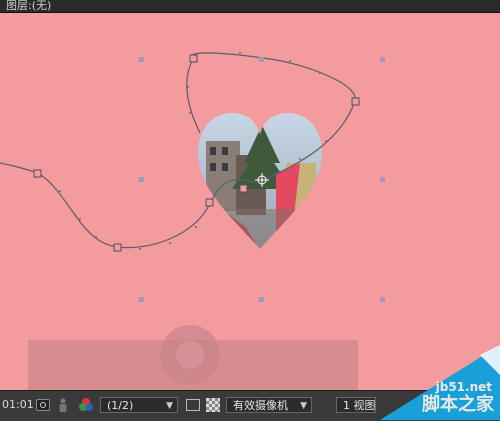  Describe the element at coordinates (430, 382) in the screenshot. I see `site-watermark: jb51.net 脚本之家` at that location.